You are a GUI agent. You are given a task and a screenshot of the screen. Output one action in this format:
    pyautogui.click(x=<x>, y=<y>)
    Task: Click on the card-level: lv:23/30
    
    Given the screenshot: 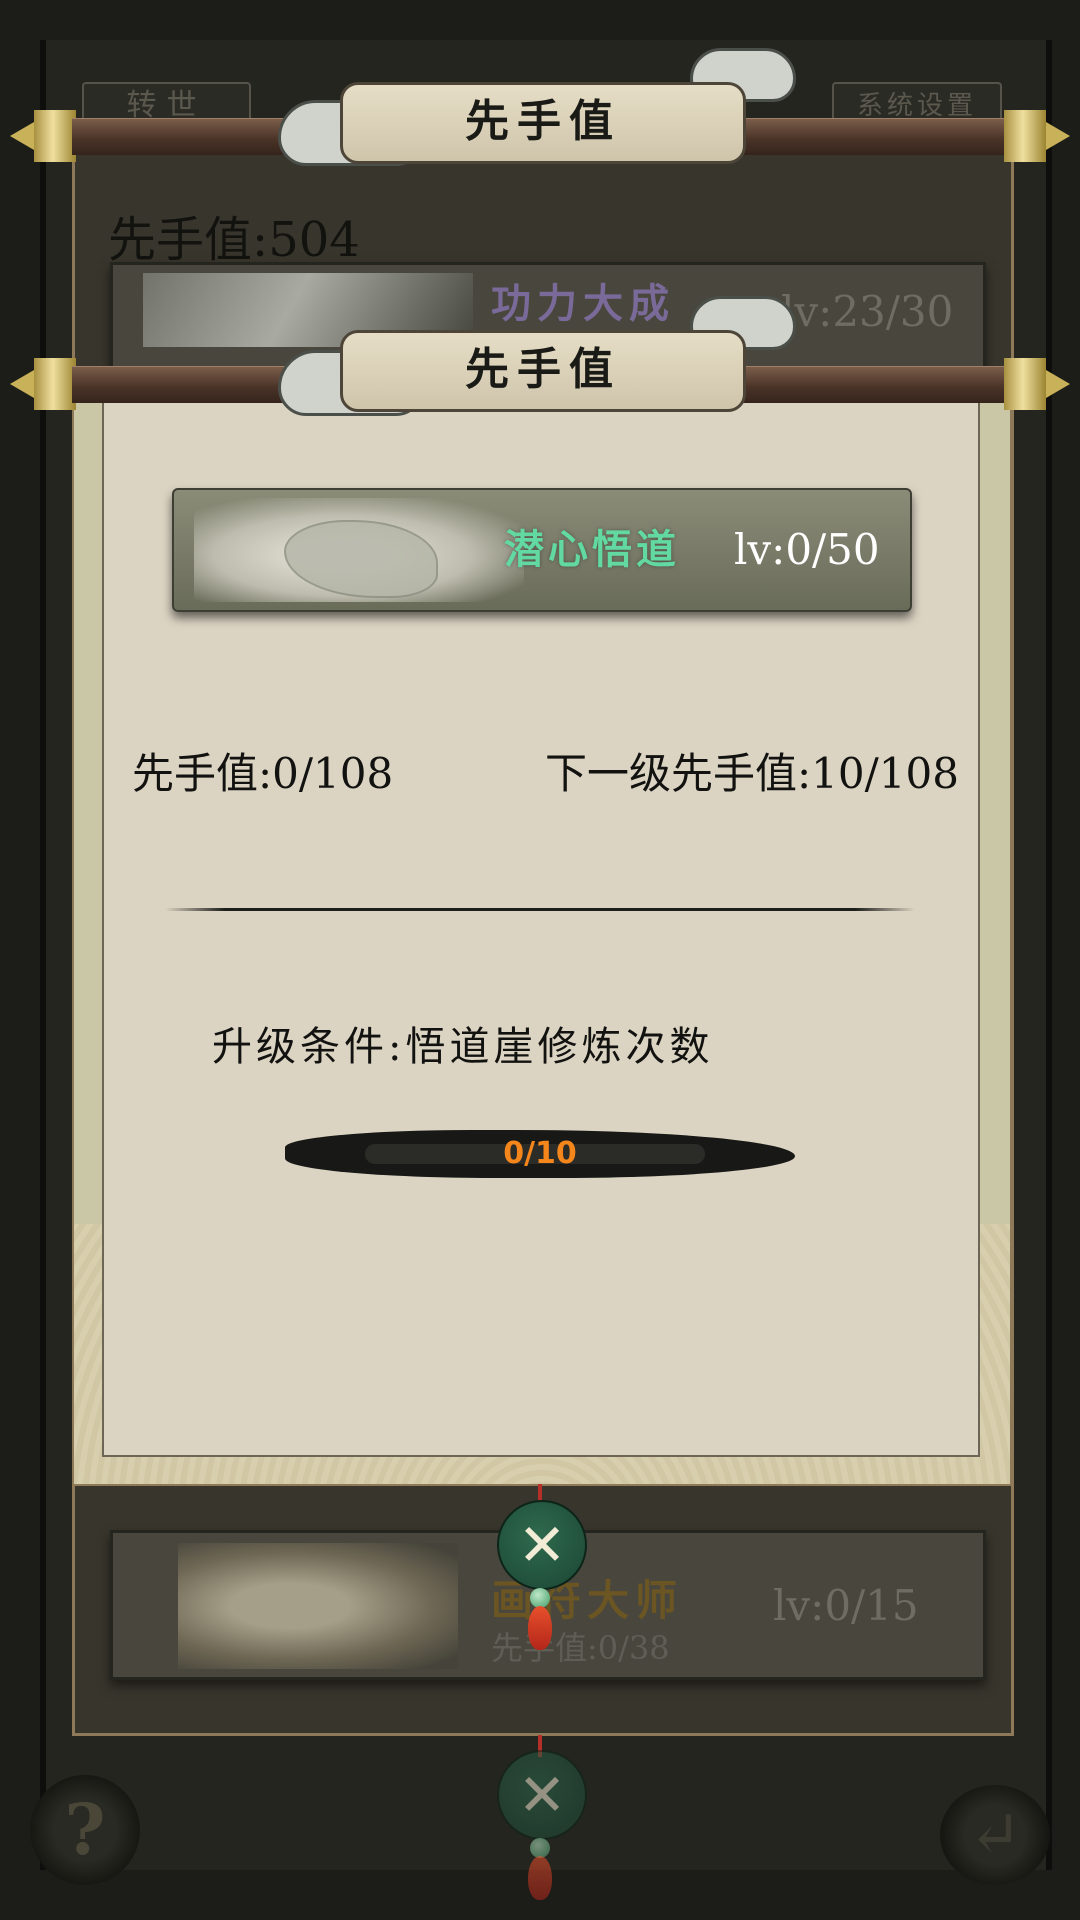 What is the action you would take?
    pyautogui.click(x=867, y=311)
    